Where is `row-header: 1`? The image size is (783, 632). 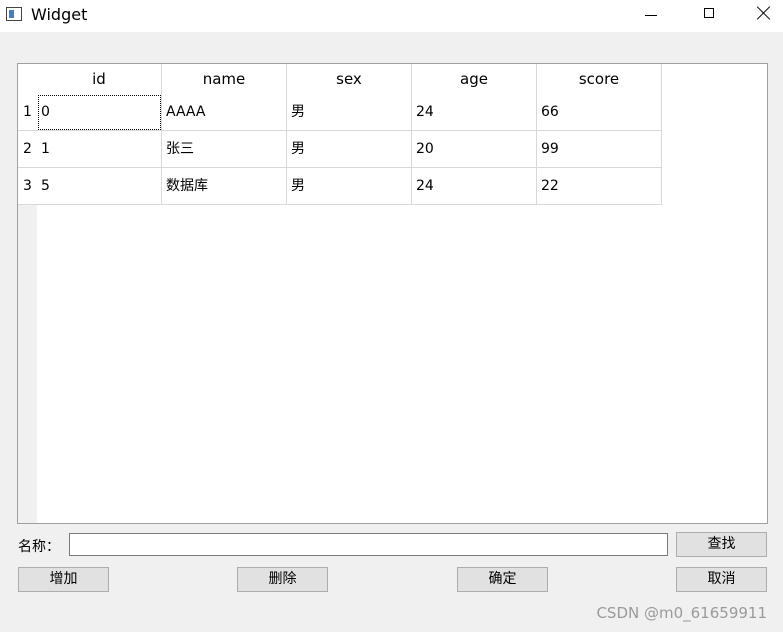
row-header: 1 is located at coordinates (27, 112).